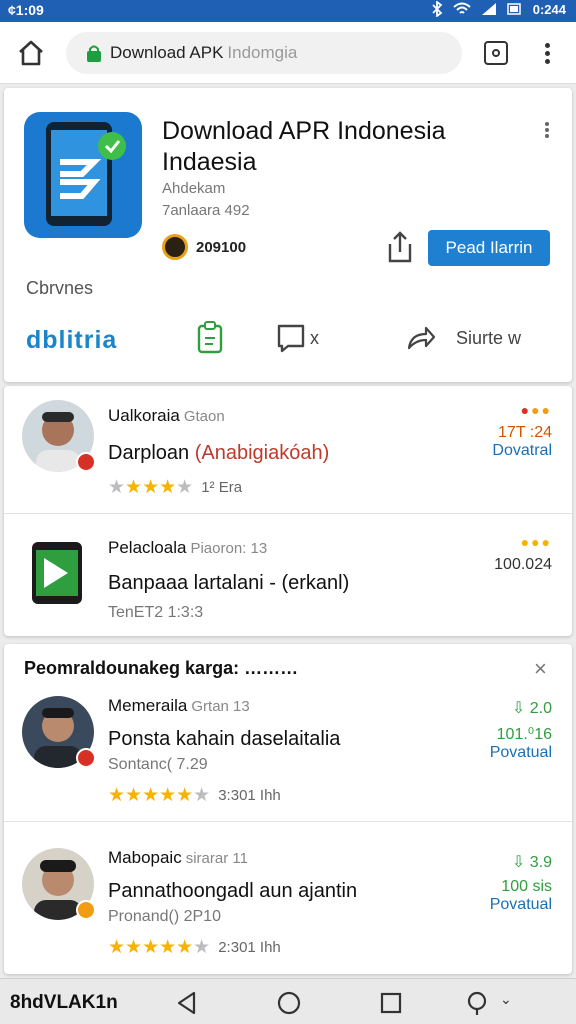 This screenshot has width=576, height=1024. What do you see at coordinates (233, 891) in the screenshot?
I see `list-item-text: Pannathoongadl aun ajantin` at bounding box center [233, 891].